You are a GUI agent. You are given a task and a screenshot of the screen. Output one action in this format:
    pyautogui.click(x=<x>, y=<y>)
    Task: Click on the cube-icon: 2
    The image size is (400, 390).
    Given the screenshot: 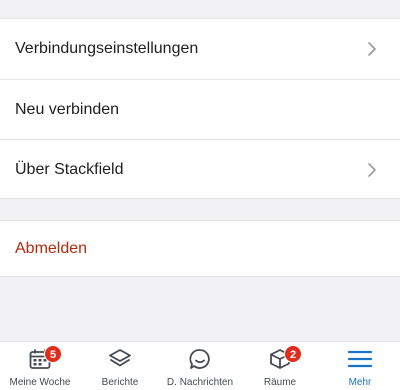 What is the action you would take?
    pyautogui.click(x=284, y=358)
    